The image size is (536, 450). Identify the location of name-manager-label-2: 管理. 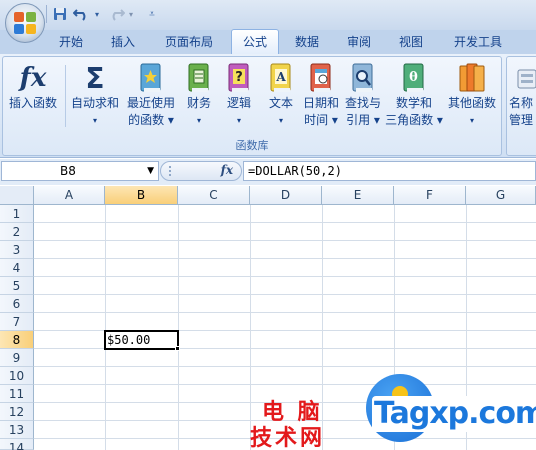
(521, 120).